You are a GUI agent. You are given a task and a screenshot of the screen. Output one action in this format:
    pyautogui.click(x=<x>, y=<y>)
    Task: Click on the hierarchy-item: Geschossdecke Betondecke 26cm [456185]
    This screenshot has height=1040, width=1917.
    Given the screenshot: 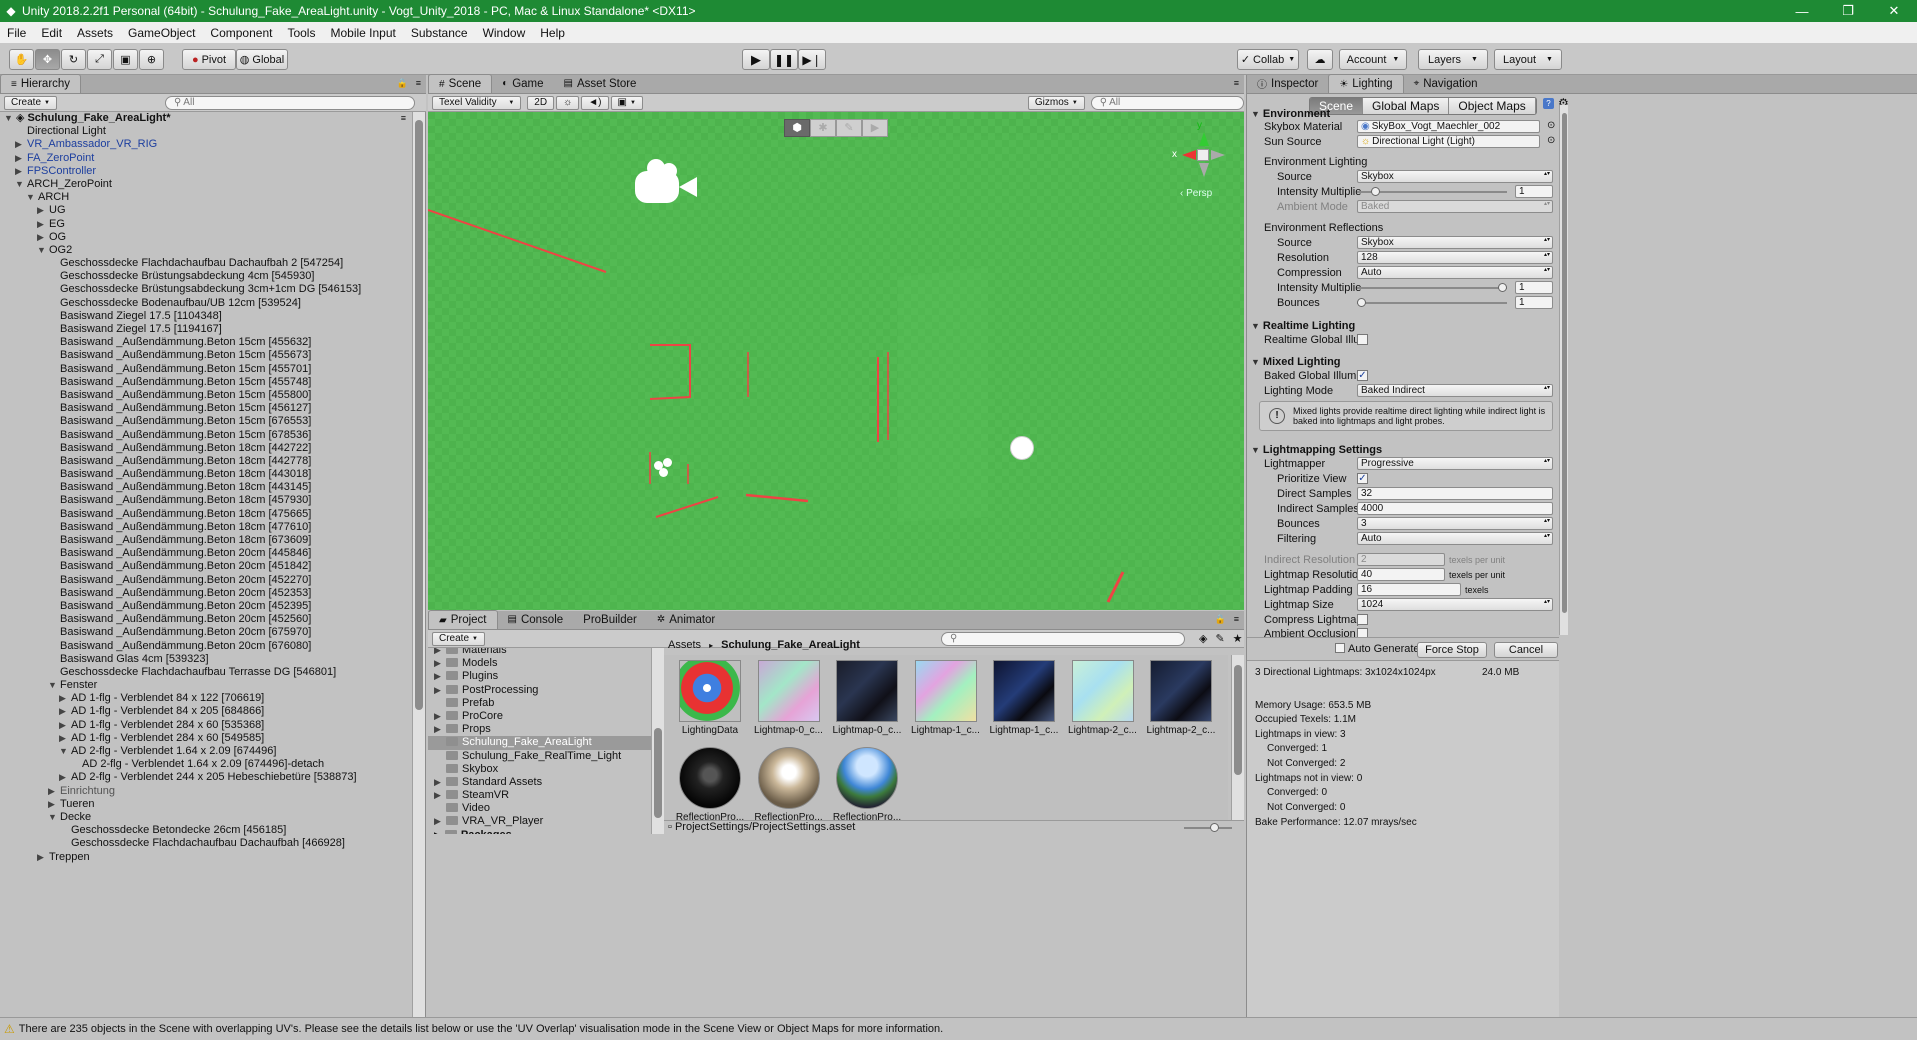 What is the action you would take?
    pyautogui.click(x=206, y=830)
    